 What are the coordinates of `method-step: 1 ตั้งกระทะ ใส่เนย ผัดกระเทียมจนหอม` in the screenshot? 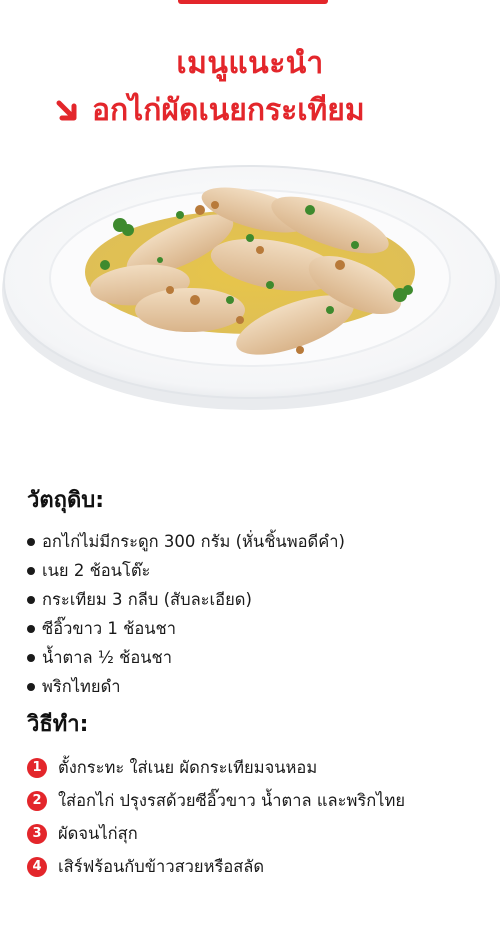 It's located at (216, 767).